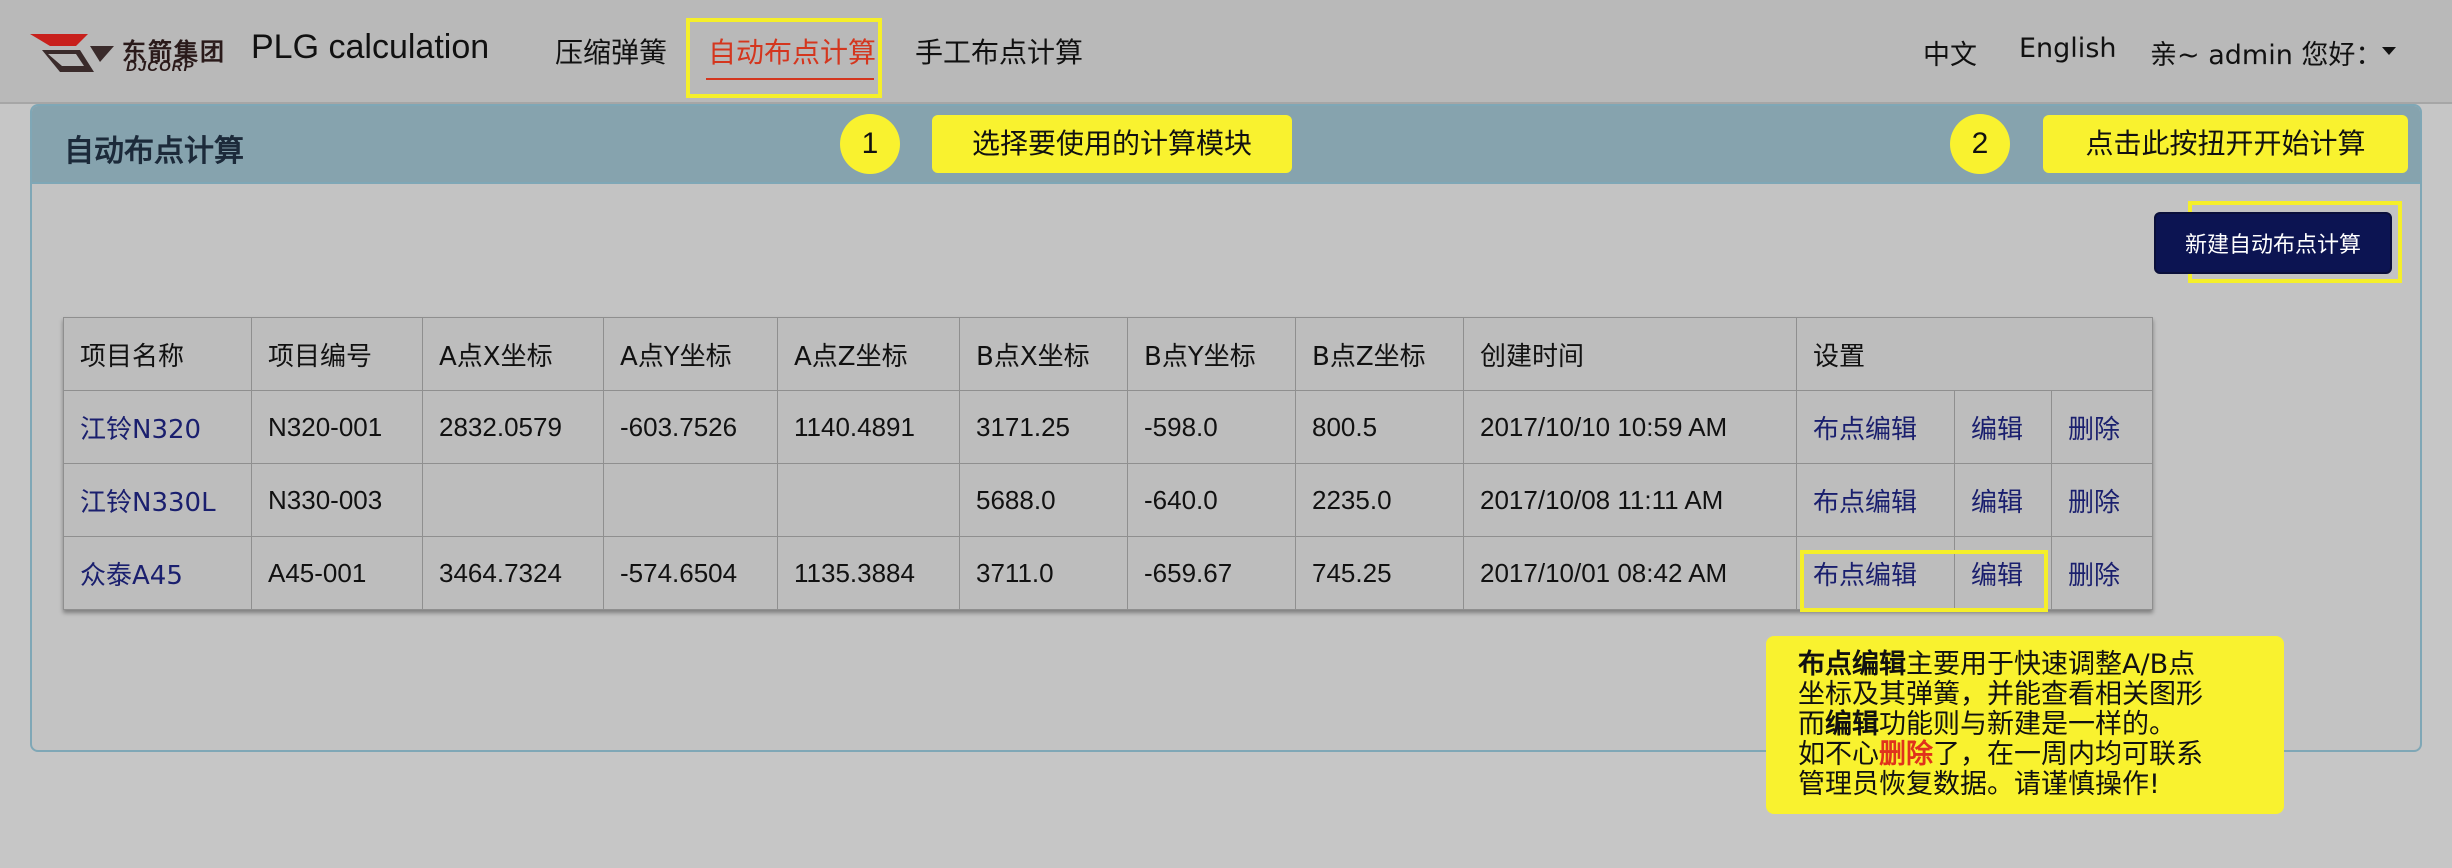  What do you see at coordinates (868, 573) in the screenshot?
I see `cell-az: 1135.3884` at bounding box center [868, 573].